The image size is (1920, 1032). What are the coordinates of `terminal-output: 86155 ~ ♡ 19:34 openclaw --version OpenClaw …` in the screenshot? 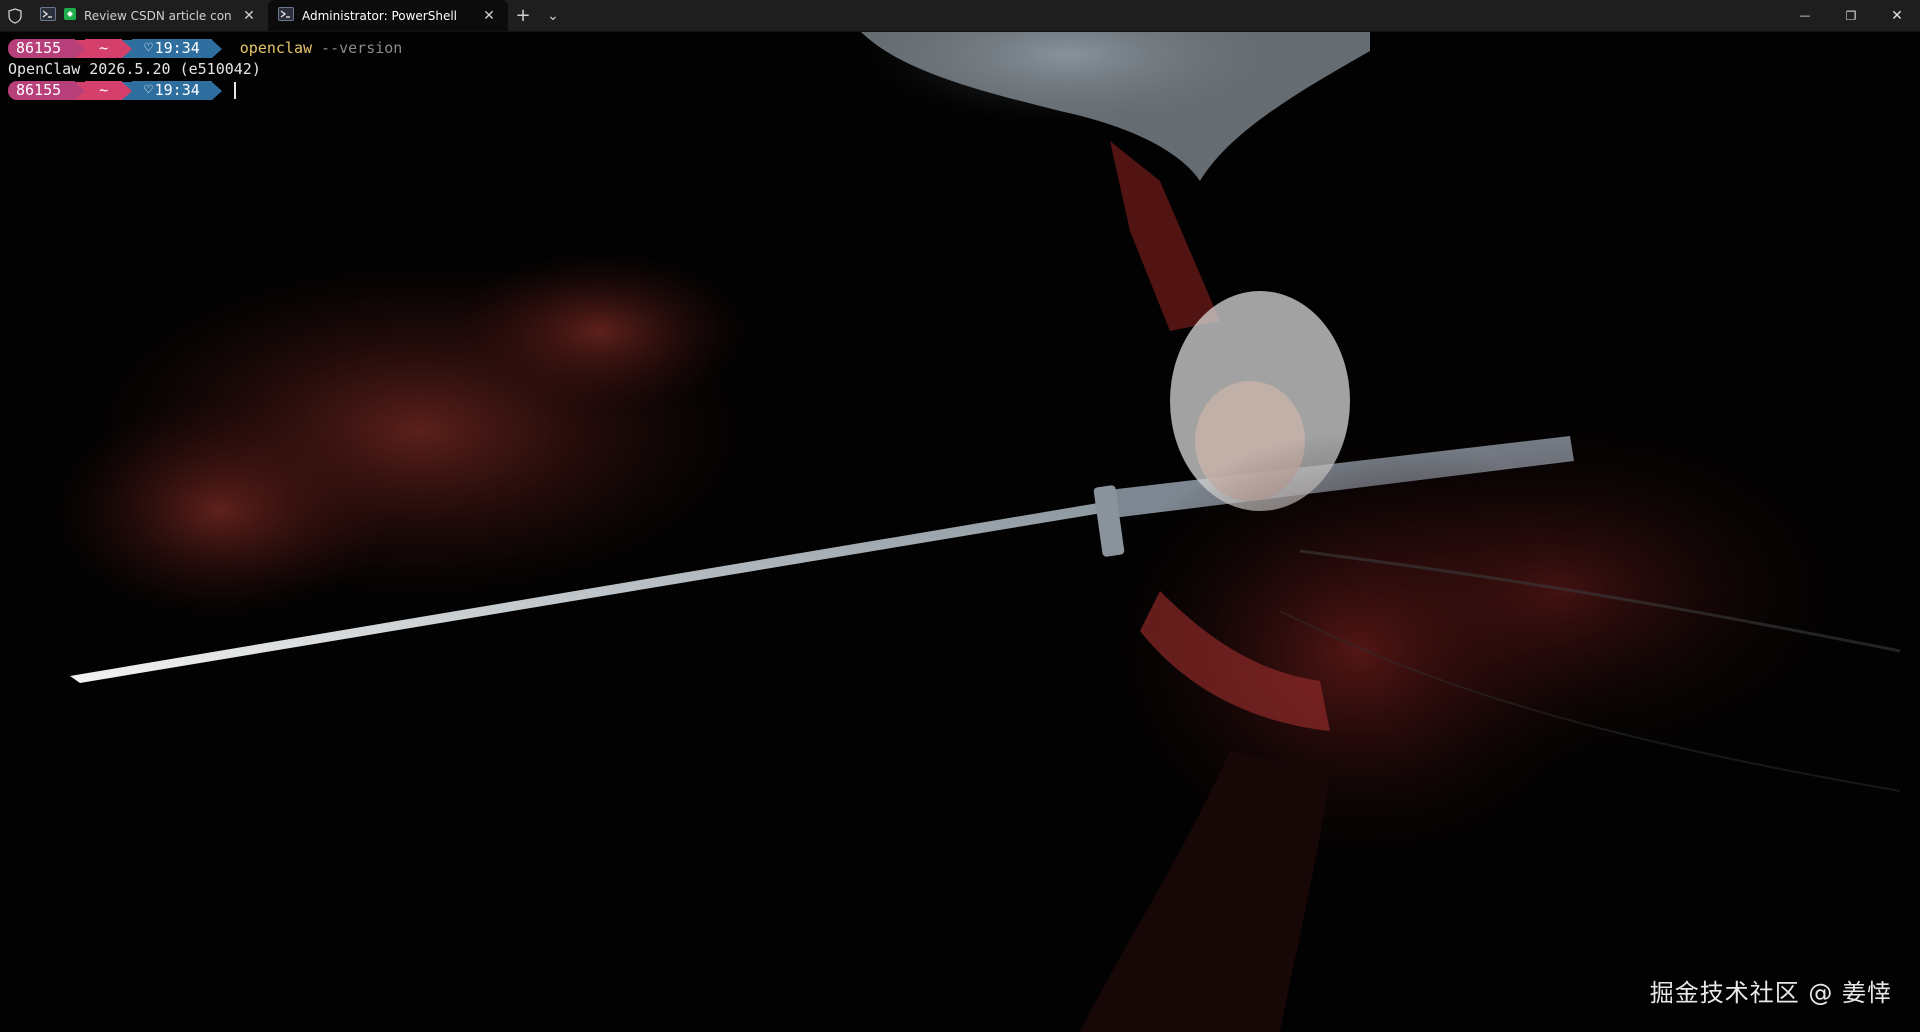 It's located at (205, 69).